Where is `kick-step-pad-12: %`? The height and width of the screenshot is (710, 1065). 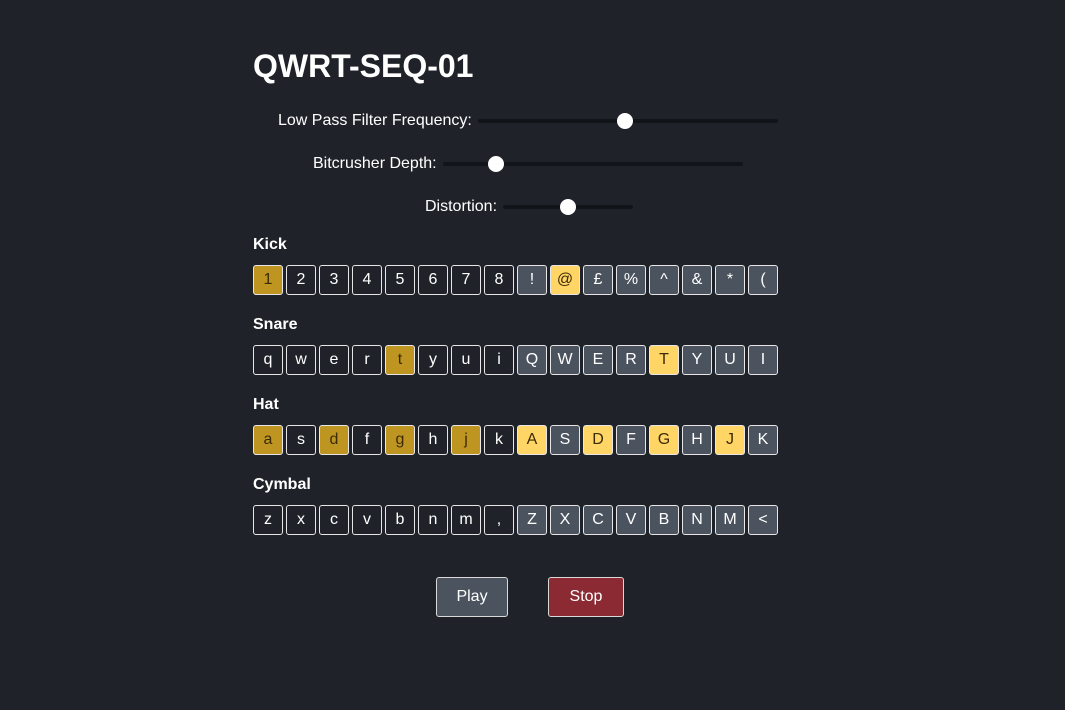
kick-step-pad-12: % is located at coordinates (631, 280).